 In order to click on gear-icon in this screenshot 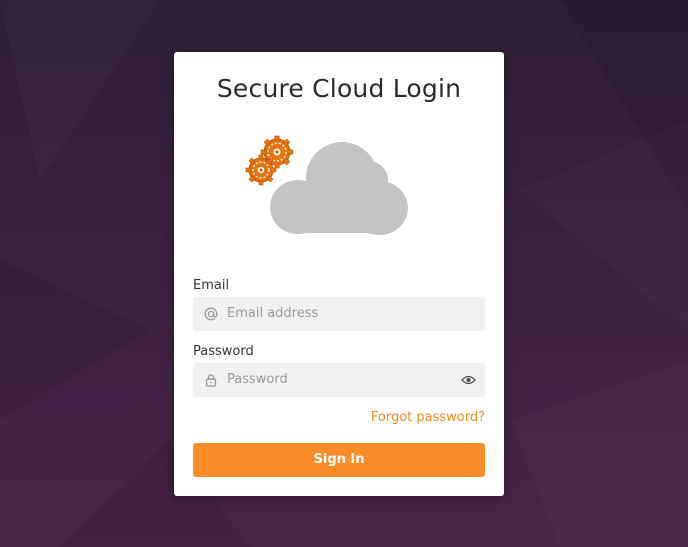, I will do `click(261, 170)`.